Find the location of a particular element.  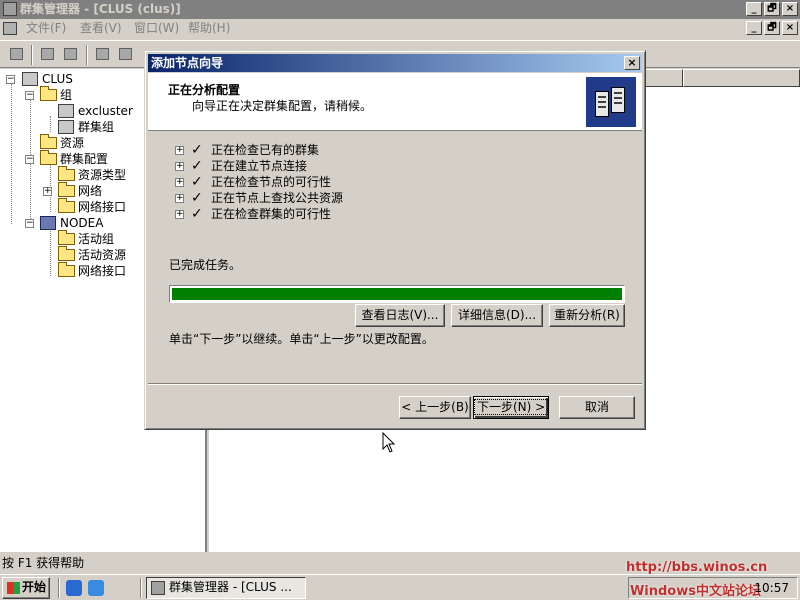

cluster-icon is located at coordinates (30, 79).